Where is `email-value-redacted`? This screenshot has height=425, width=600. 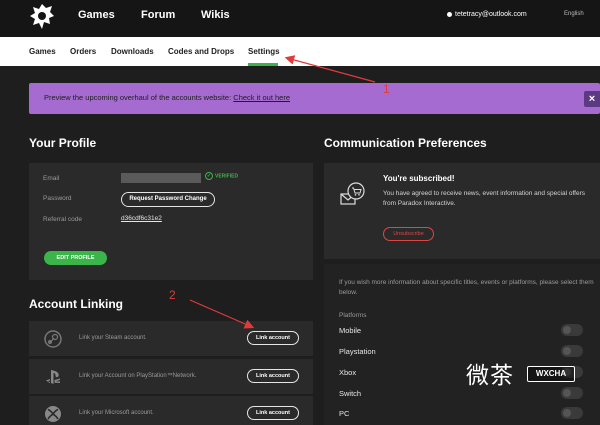 email-value-redacted is located at coordinates (161, 178).